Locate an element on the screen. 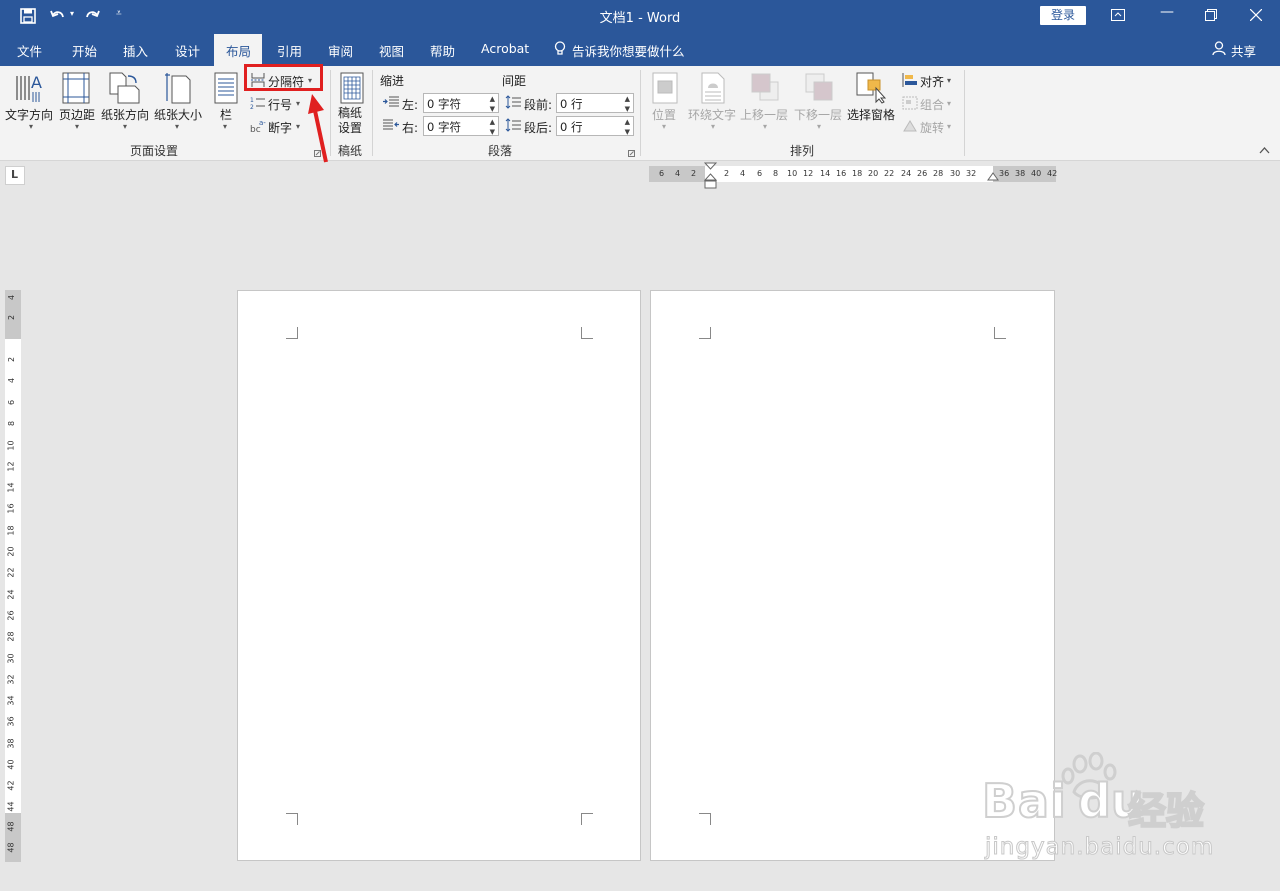 This screenshot has height=891, width=1280. position-icon is located at coordinates (665, 88).